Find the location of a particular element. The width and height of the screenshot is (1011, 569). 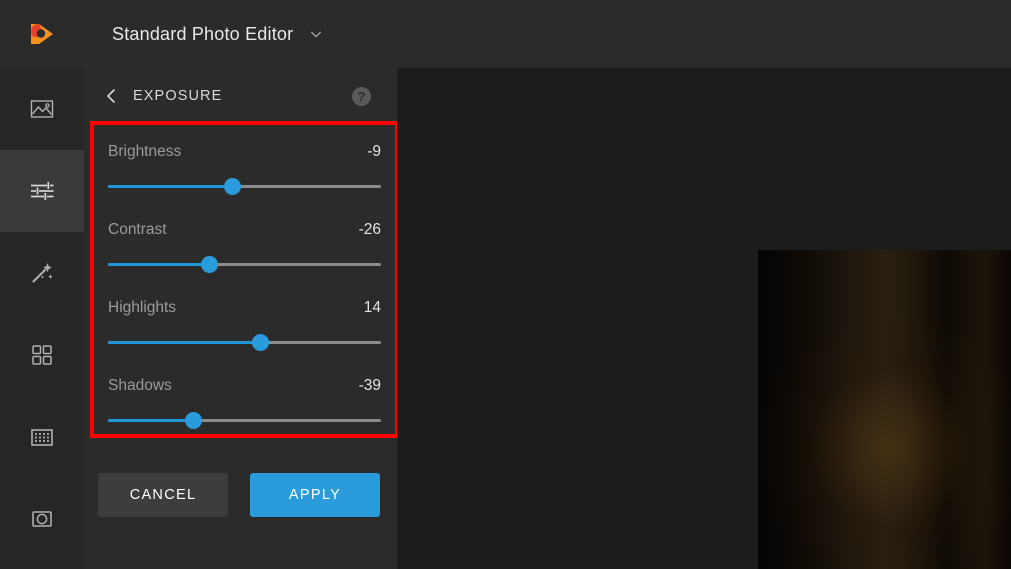

chevron-left-icon is located at coordinates (111, 96).